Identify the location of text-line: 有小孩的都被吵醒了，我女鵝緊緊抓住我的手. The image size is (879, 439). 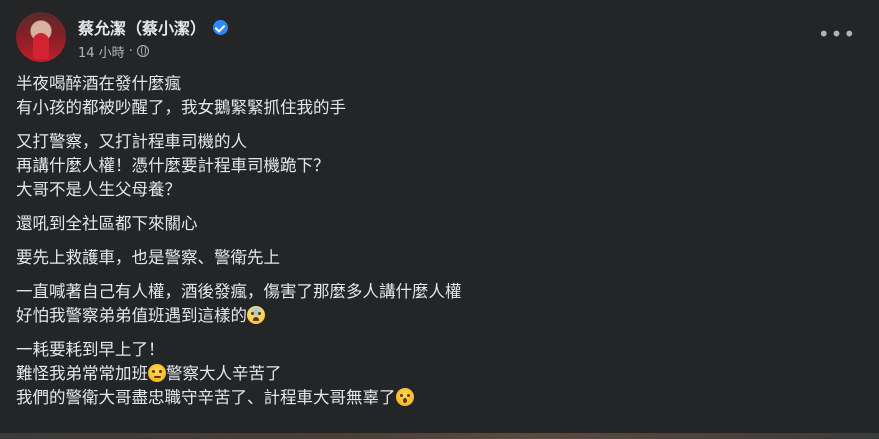
(181, 107).